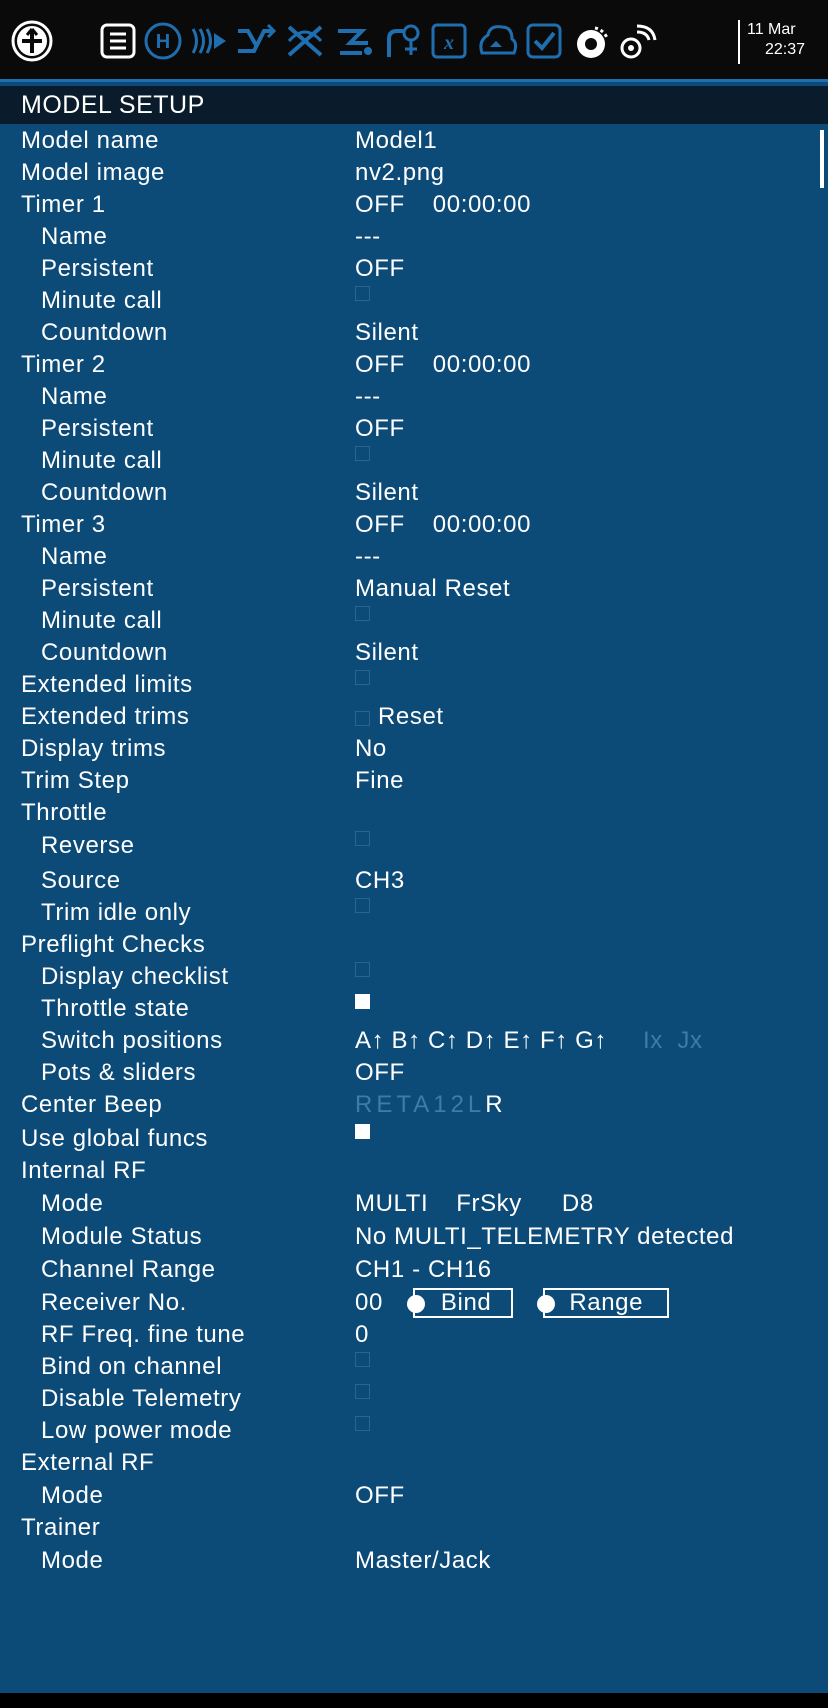 This screenshot has height=1708, width=828. Describe the element at coordinates (638, 41) in the screenshot. I see `telemetry-signal-icon` at that location.